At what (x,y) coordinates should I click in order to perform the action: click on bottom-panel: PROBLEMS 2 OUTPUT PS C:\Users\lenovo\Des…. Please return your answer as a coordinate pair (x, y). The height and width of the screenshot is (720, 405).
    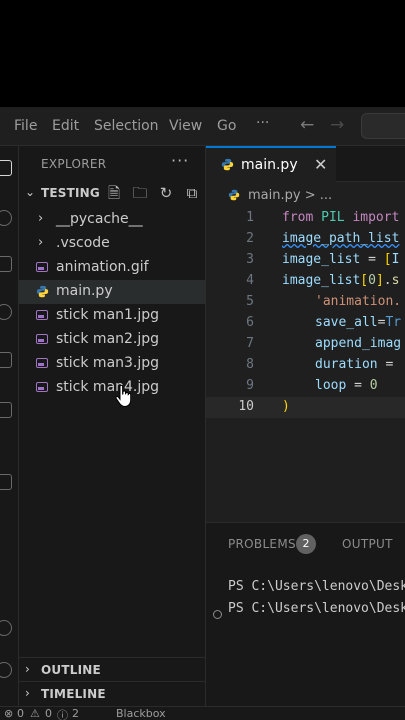
    Looking at the image, I should click on (305, 614).